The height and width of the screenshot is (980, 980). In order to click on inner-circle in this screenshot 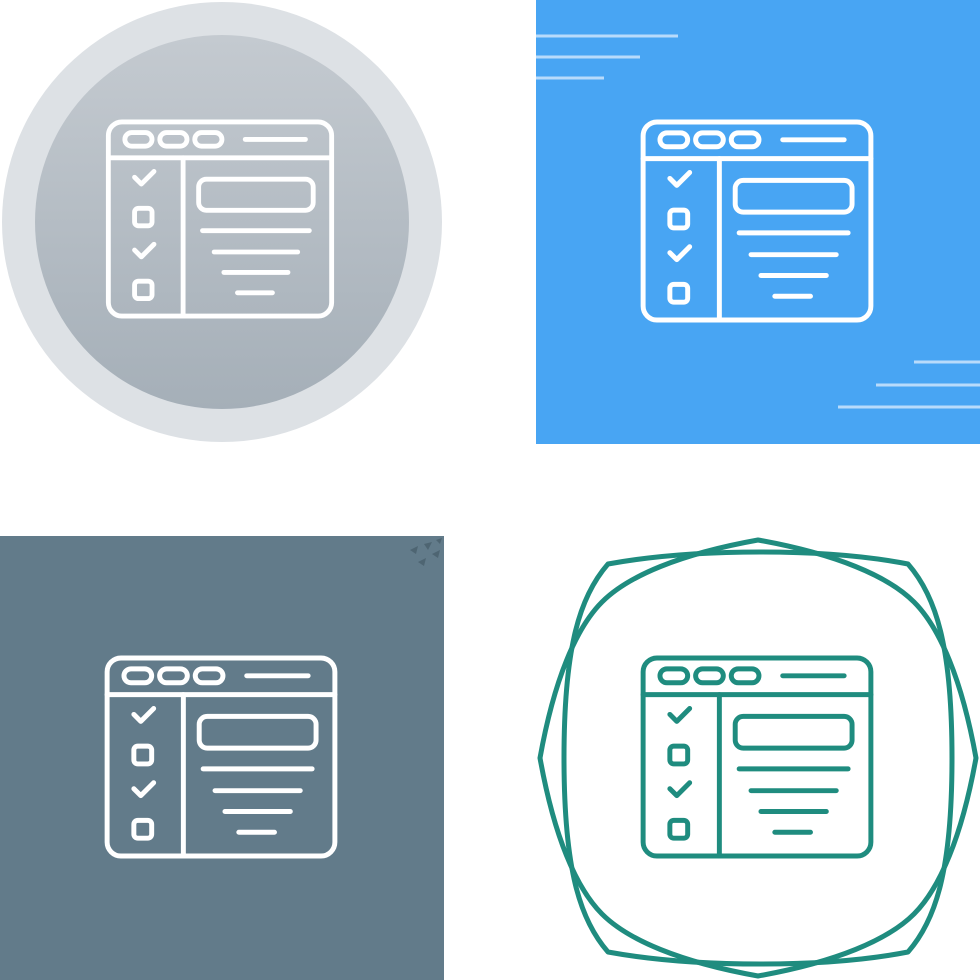, I will do `click(222, 222)`.